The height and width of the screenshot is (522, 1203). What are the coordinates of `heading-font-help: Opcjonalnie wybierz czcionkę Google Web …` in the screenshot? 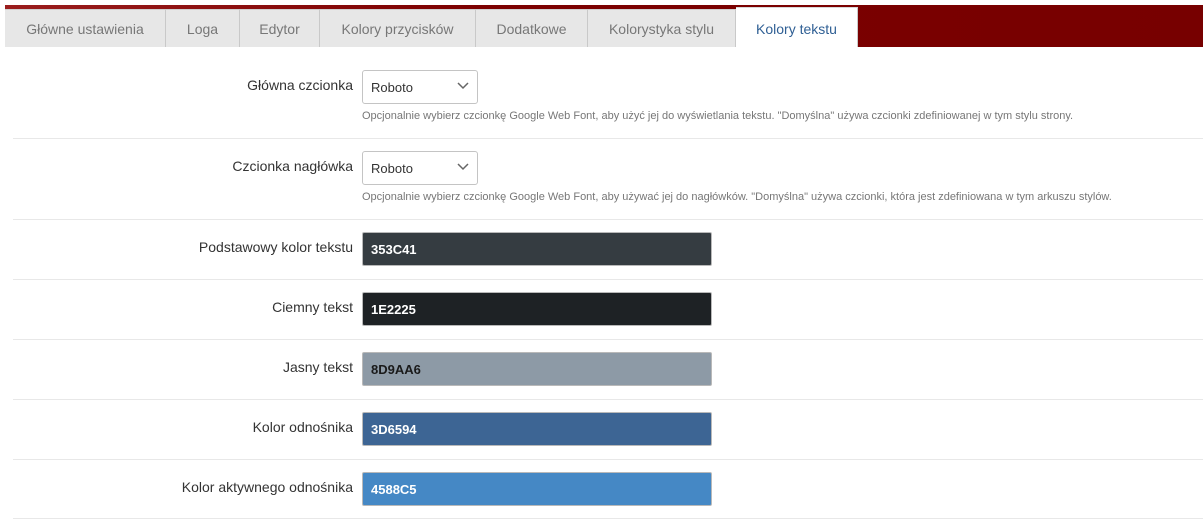 It's located at (737, 197).